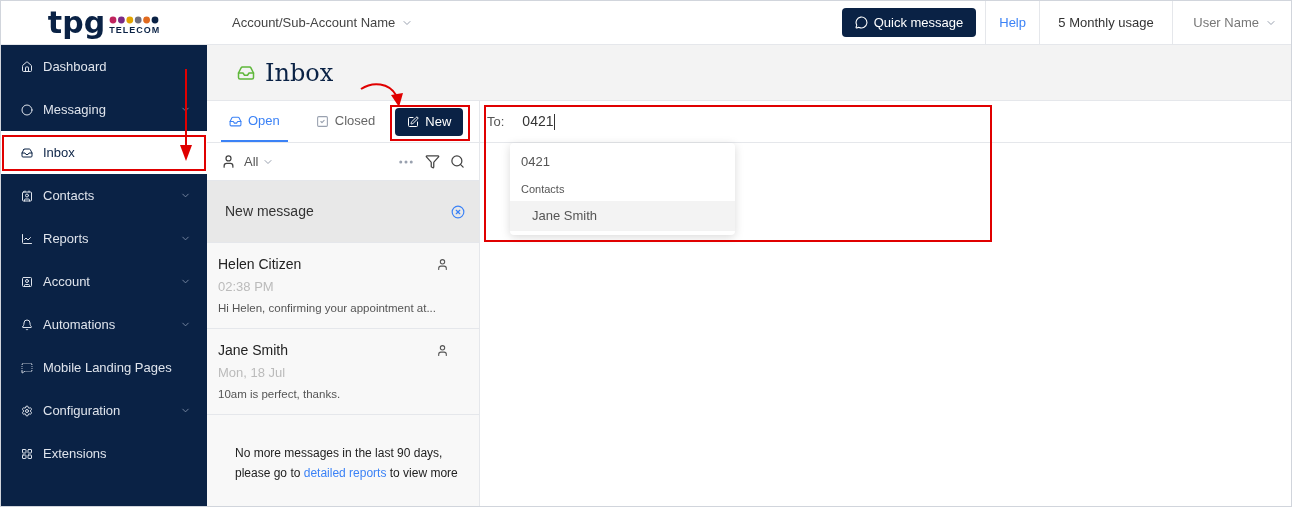  I want to click on contact-card-icon, so click(27, 195).